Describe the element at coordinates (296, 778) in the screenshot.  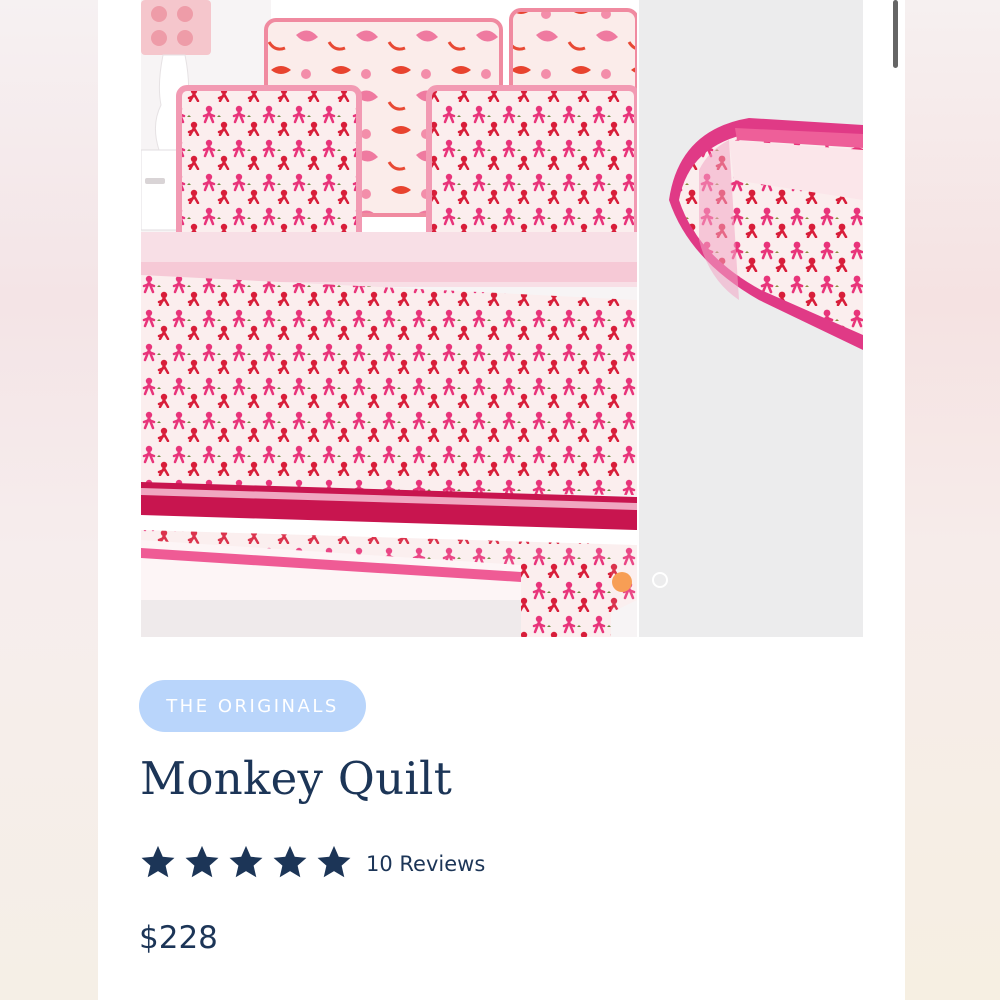
I see `product-title: Monkey Quilt` at that location.